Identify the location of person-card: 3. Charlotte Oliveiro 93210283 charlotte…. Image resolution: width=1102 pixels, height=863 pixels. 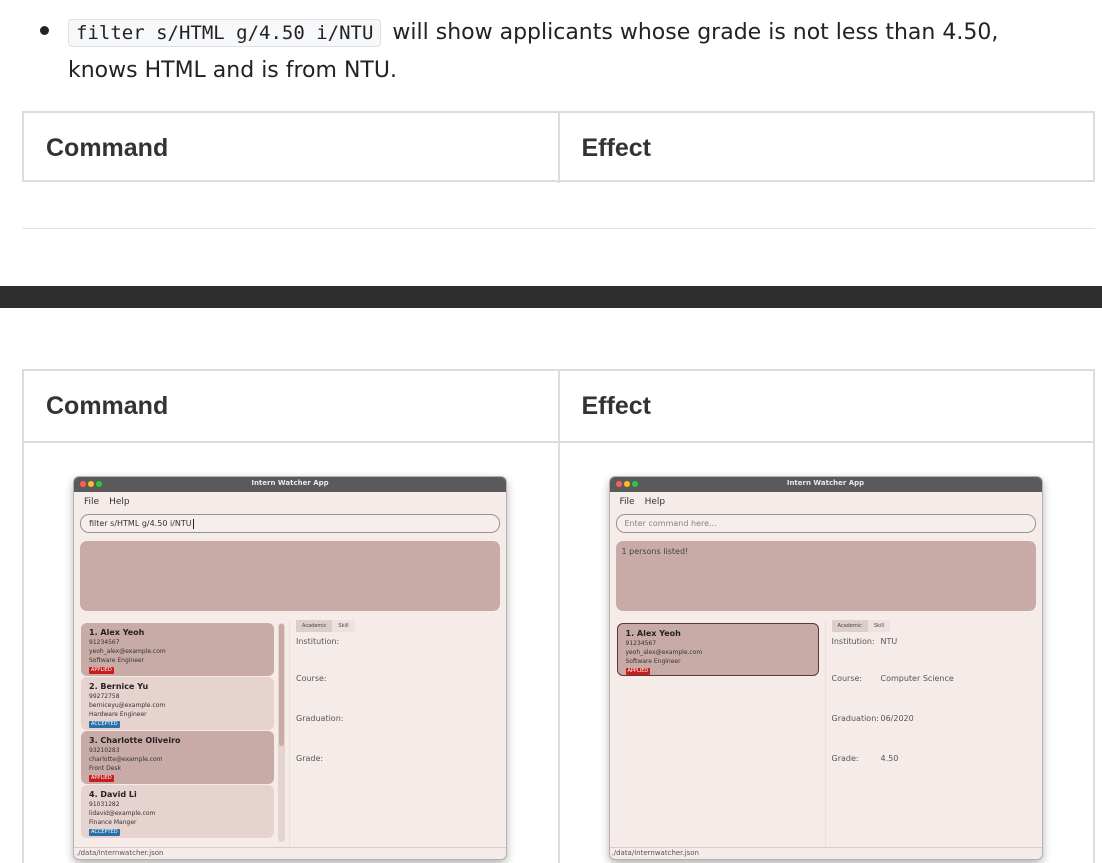
(177, 757).